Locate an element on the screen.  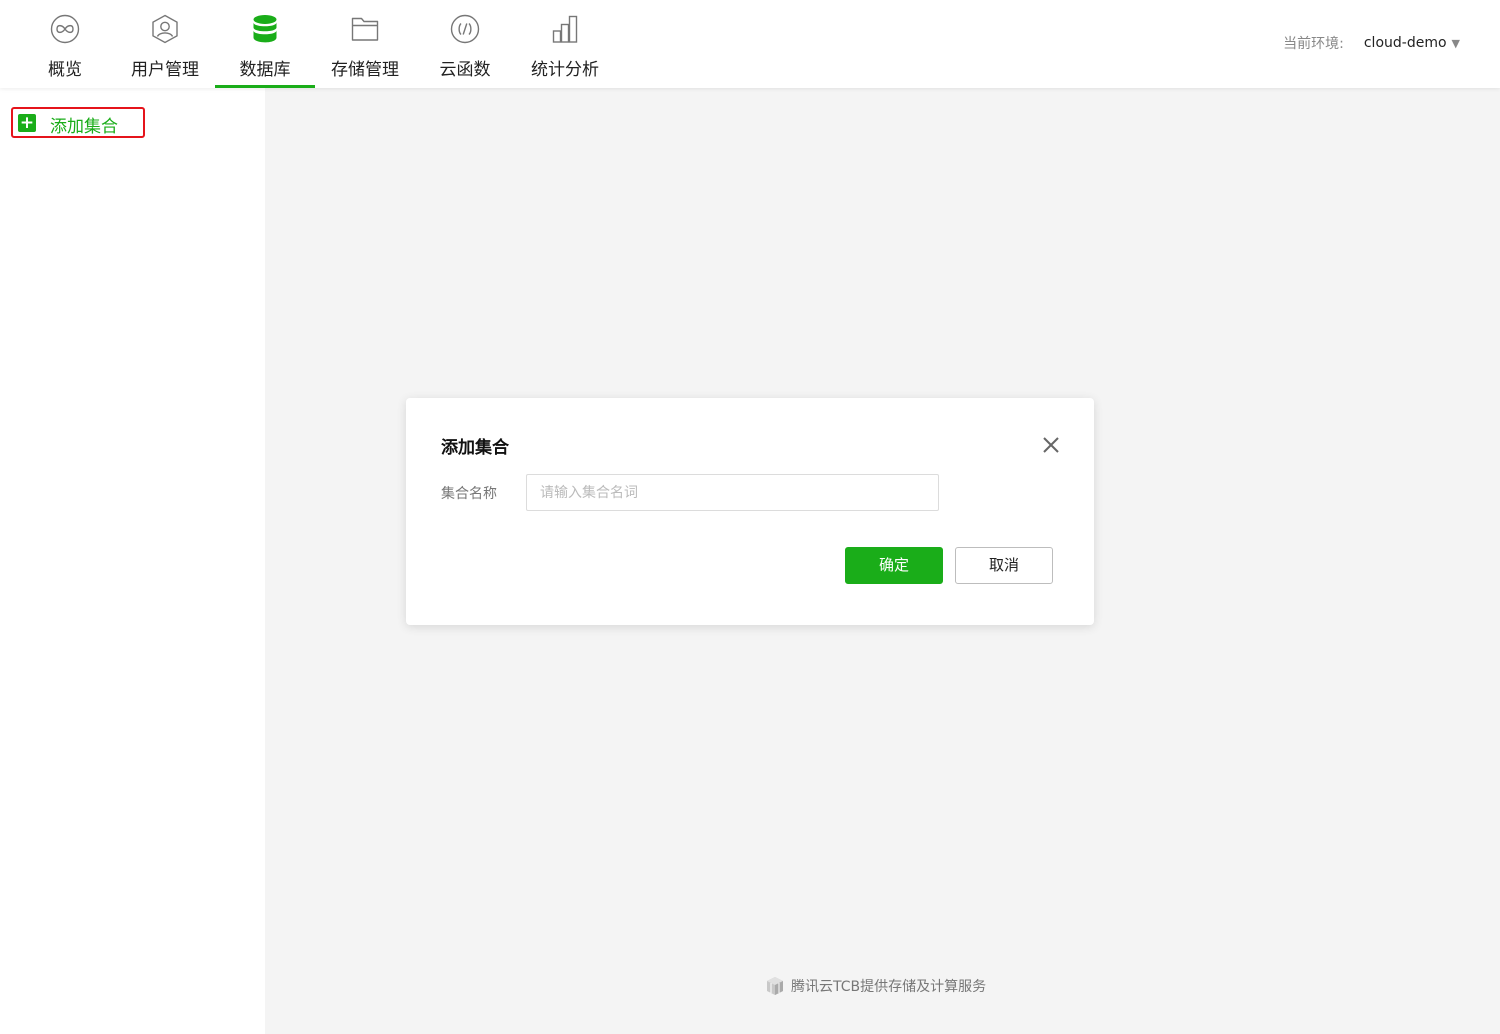
tencent-cloud-logo-icon is located at coordinates (775, 986).